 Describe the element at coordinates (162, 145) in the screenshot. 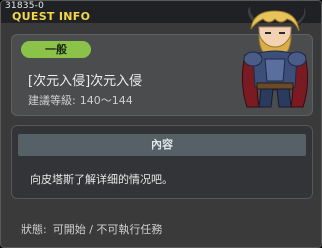

I see `content-header: 內容` at that location.